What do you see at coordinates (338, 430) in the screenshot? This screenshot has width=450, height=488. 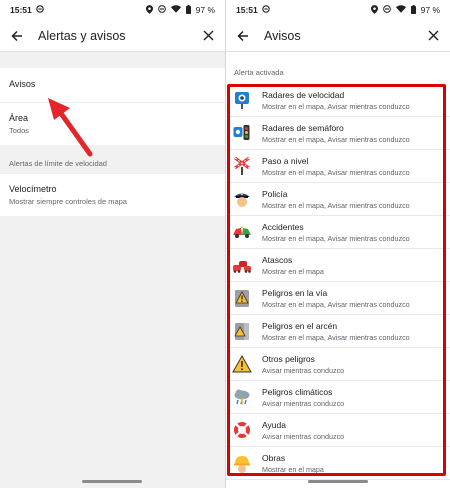 I see `alert-item-ayuda: Ayuda Avisar mientras conduzco` at bounding box center [338, 430].